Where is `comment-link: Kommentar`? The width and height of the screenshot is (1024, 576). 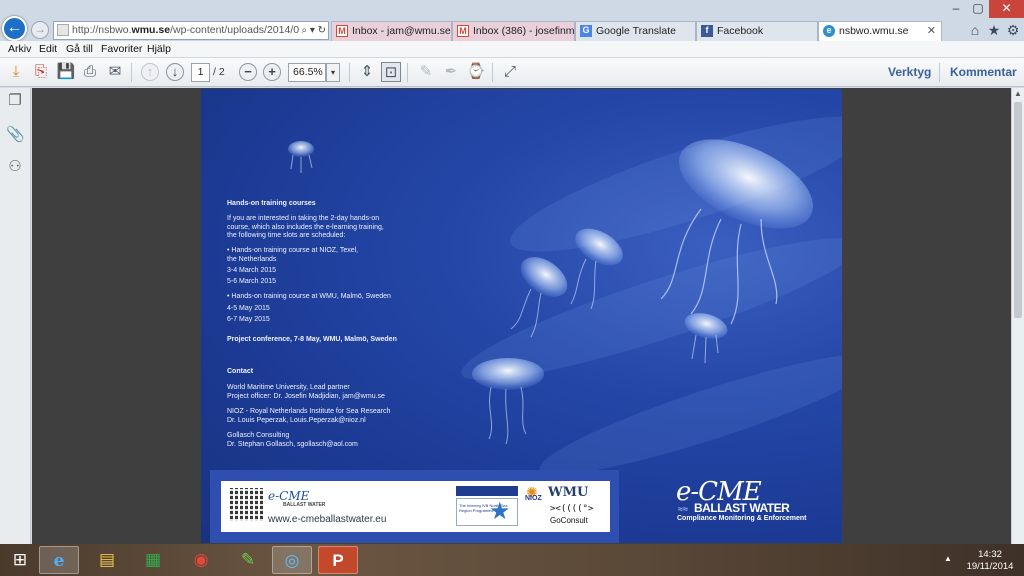
comment-link: Kommentar is located at coordinates (983, 72).